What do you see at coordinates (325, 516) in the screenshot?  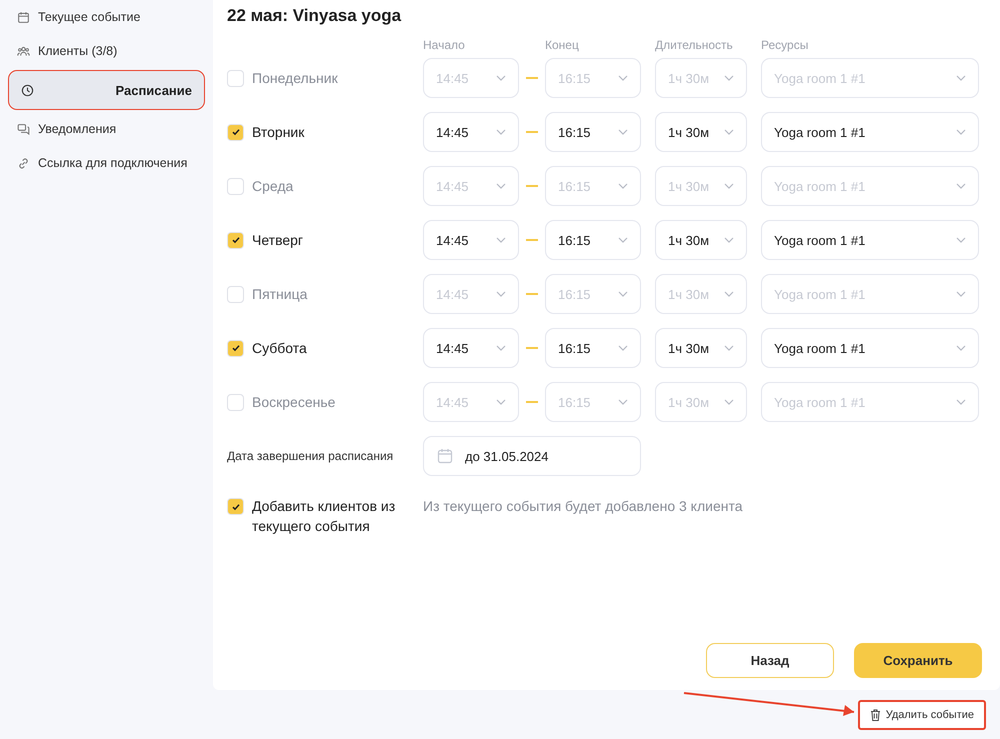 I see `add-clients-checkbox: Добавить клиентов из текущего события` at bounding box center [325, 516].